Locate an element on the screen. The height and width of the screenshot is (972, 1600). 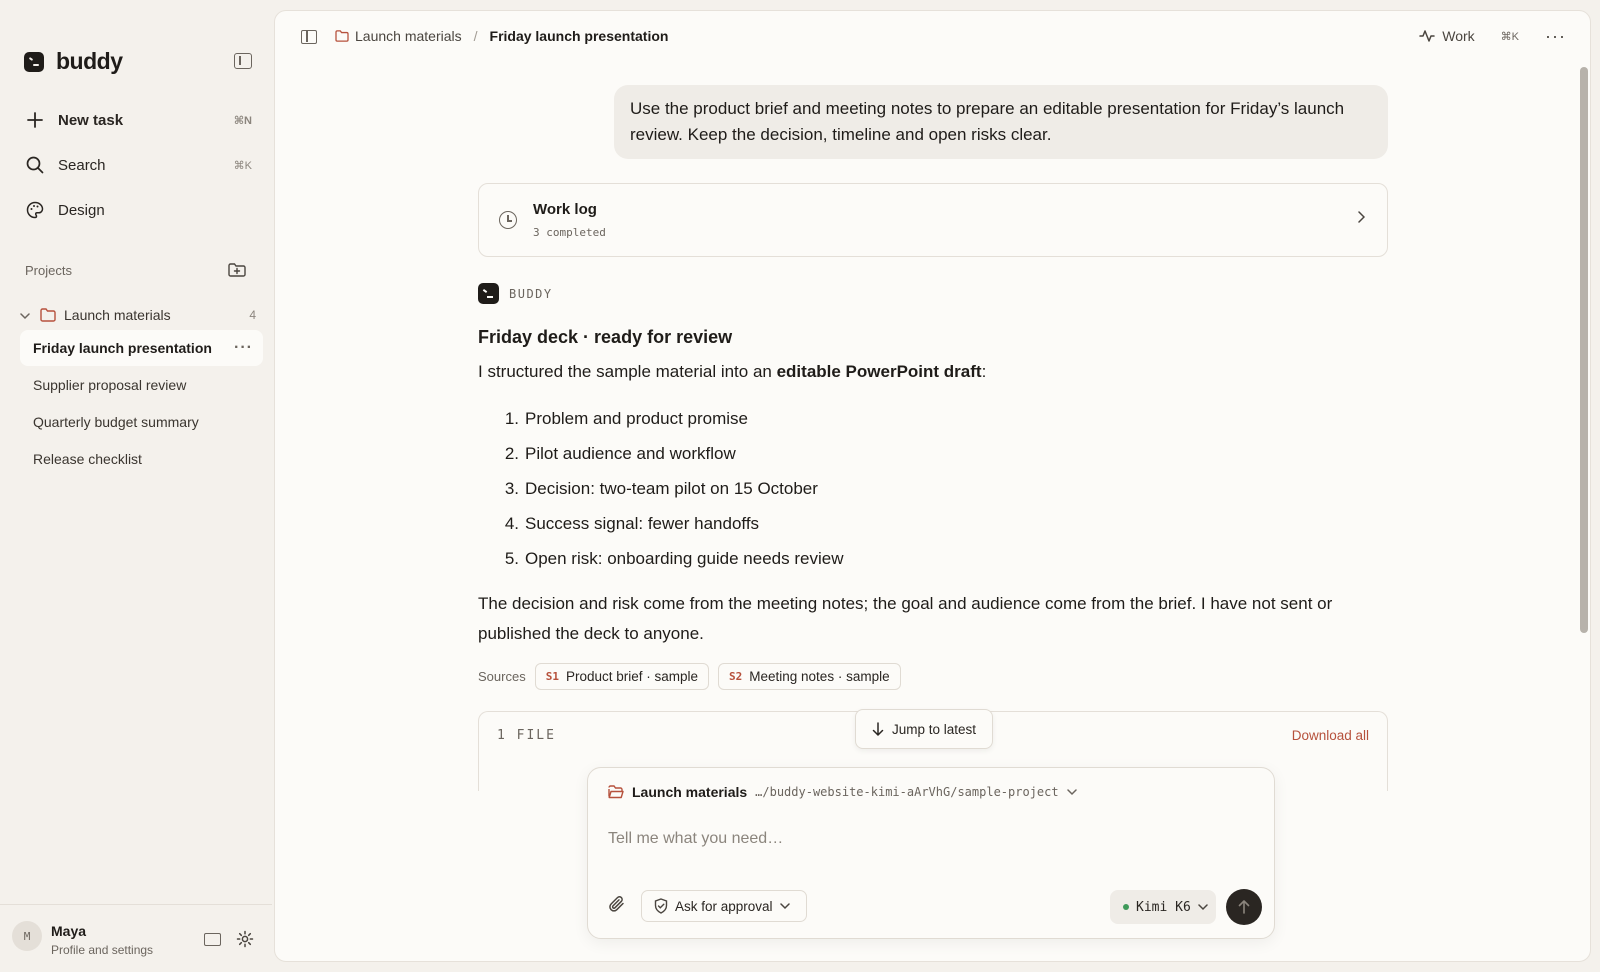
jump-to-latest-button: Jump to latest is located at coordinates (924, 729).